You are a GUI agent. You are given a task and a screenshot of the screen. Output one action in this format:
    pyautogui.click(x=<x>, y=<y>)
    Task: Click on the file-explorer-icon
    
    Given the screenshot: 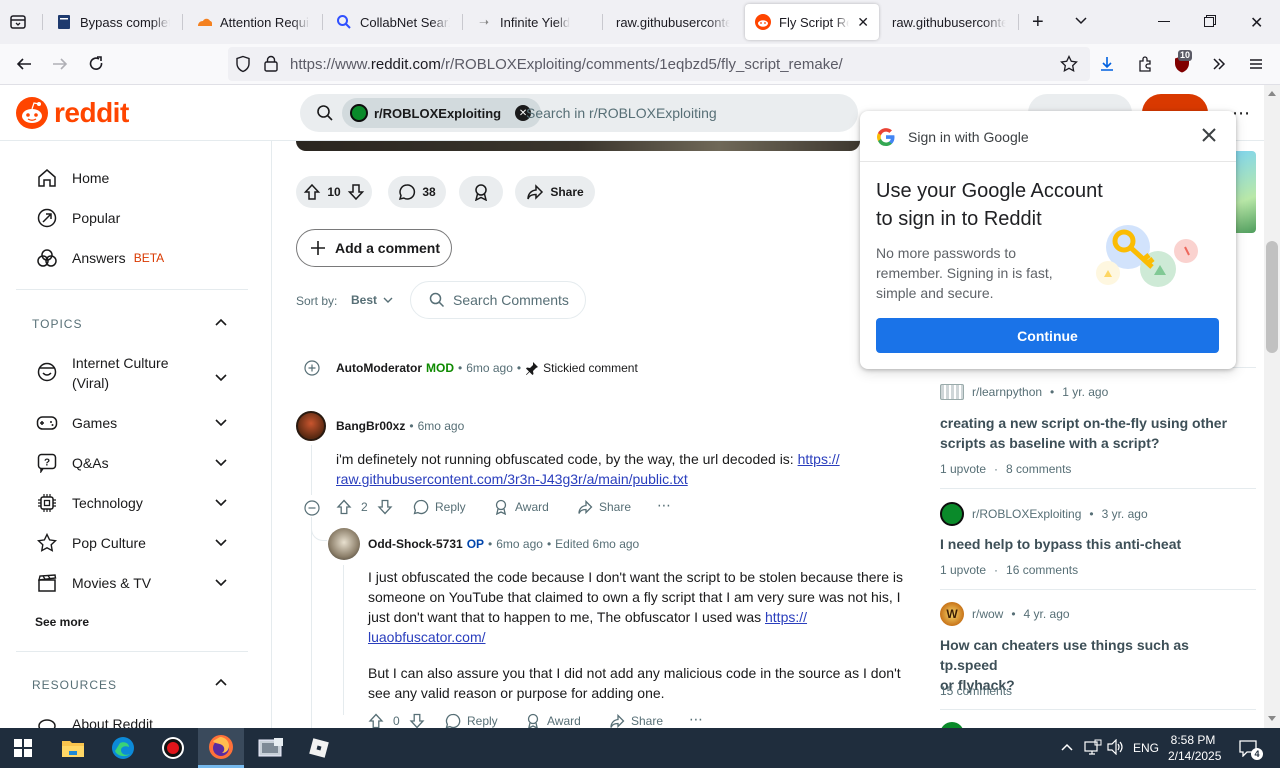 What is the action you would take?
    pyautogui.click(x=73, y=748)
    